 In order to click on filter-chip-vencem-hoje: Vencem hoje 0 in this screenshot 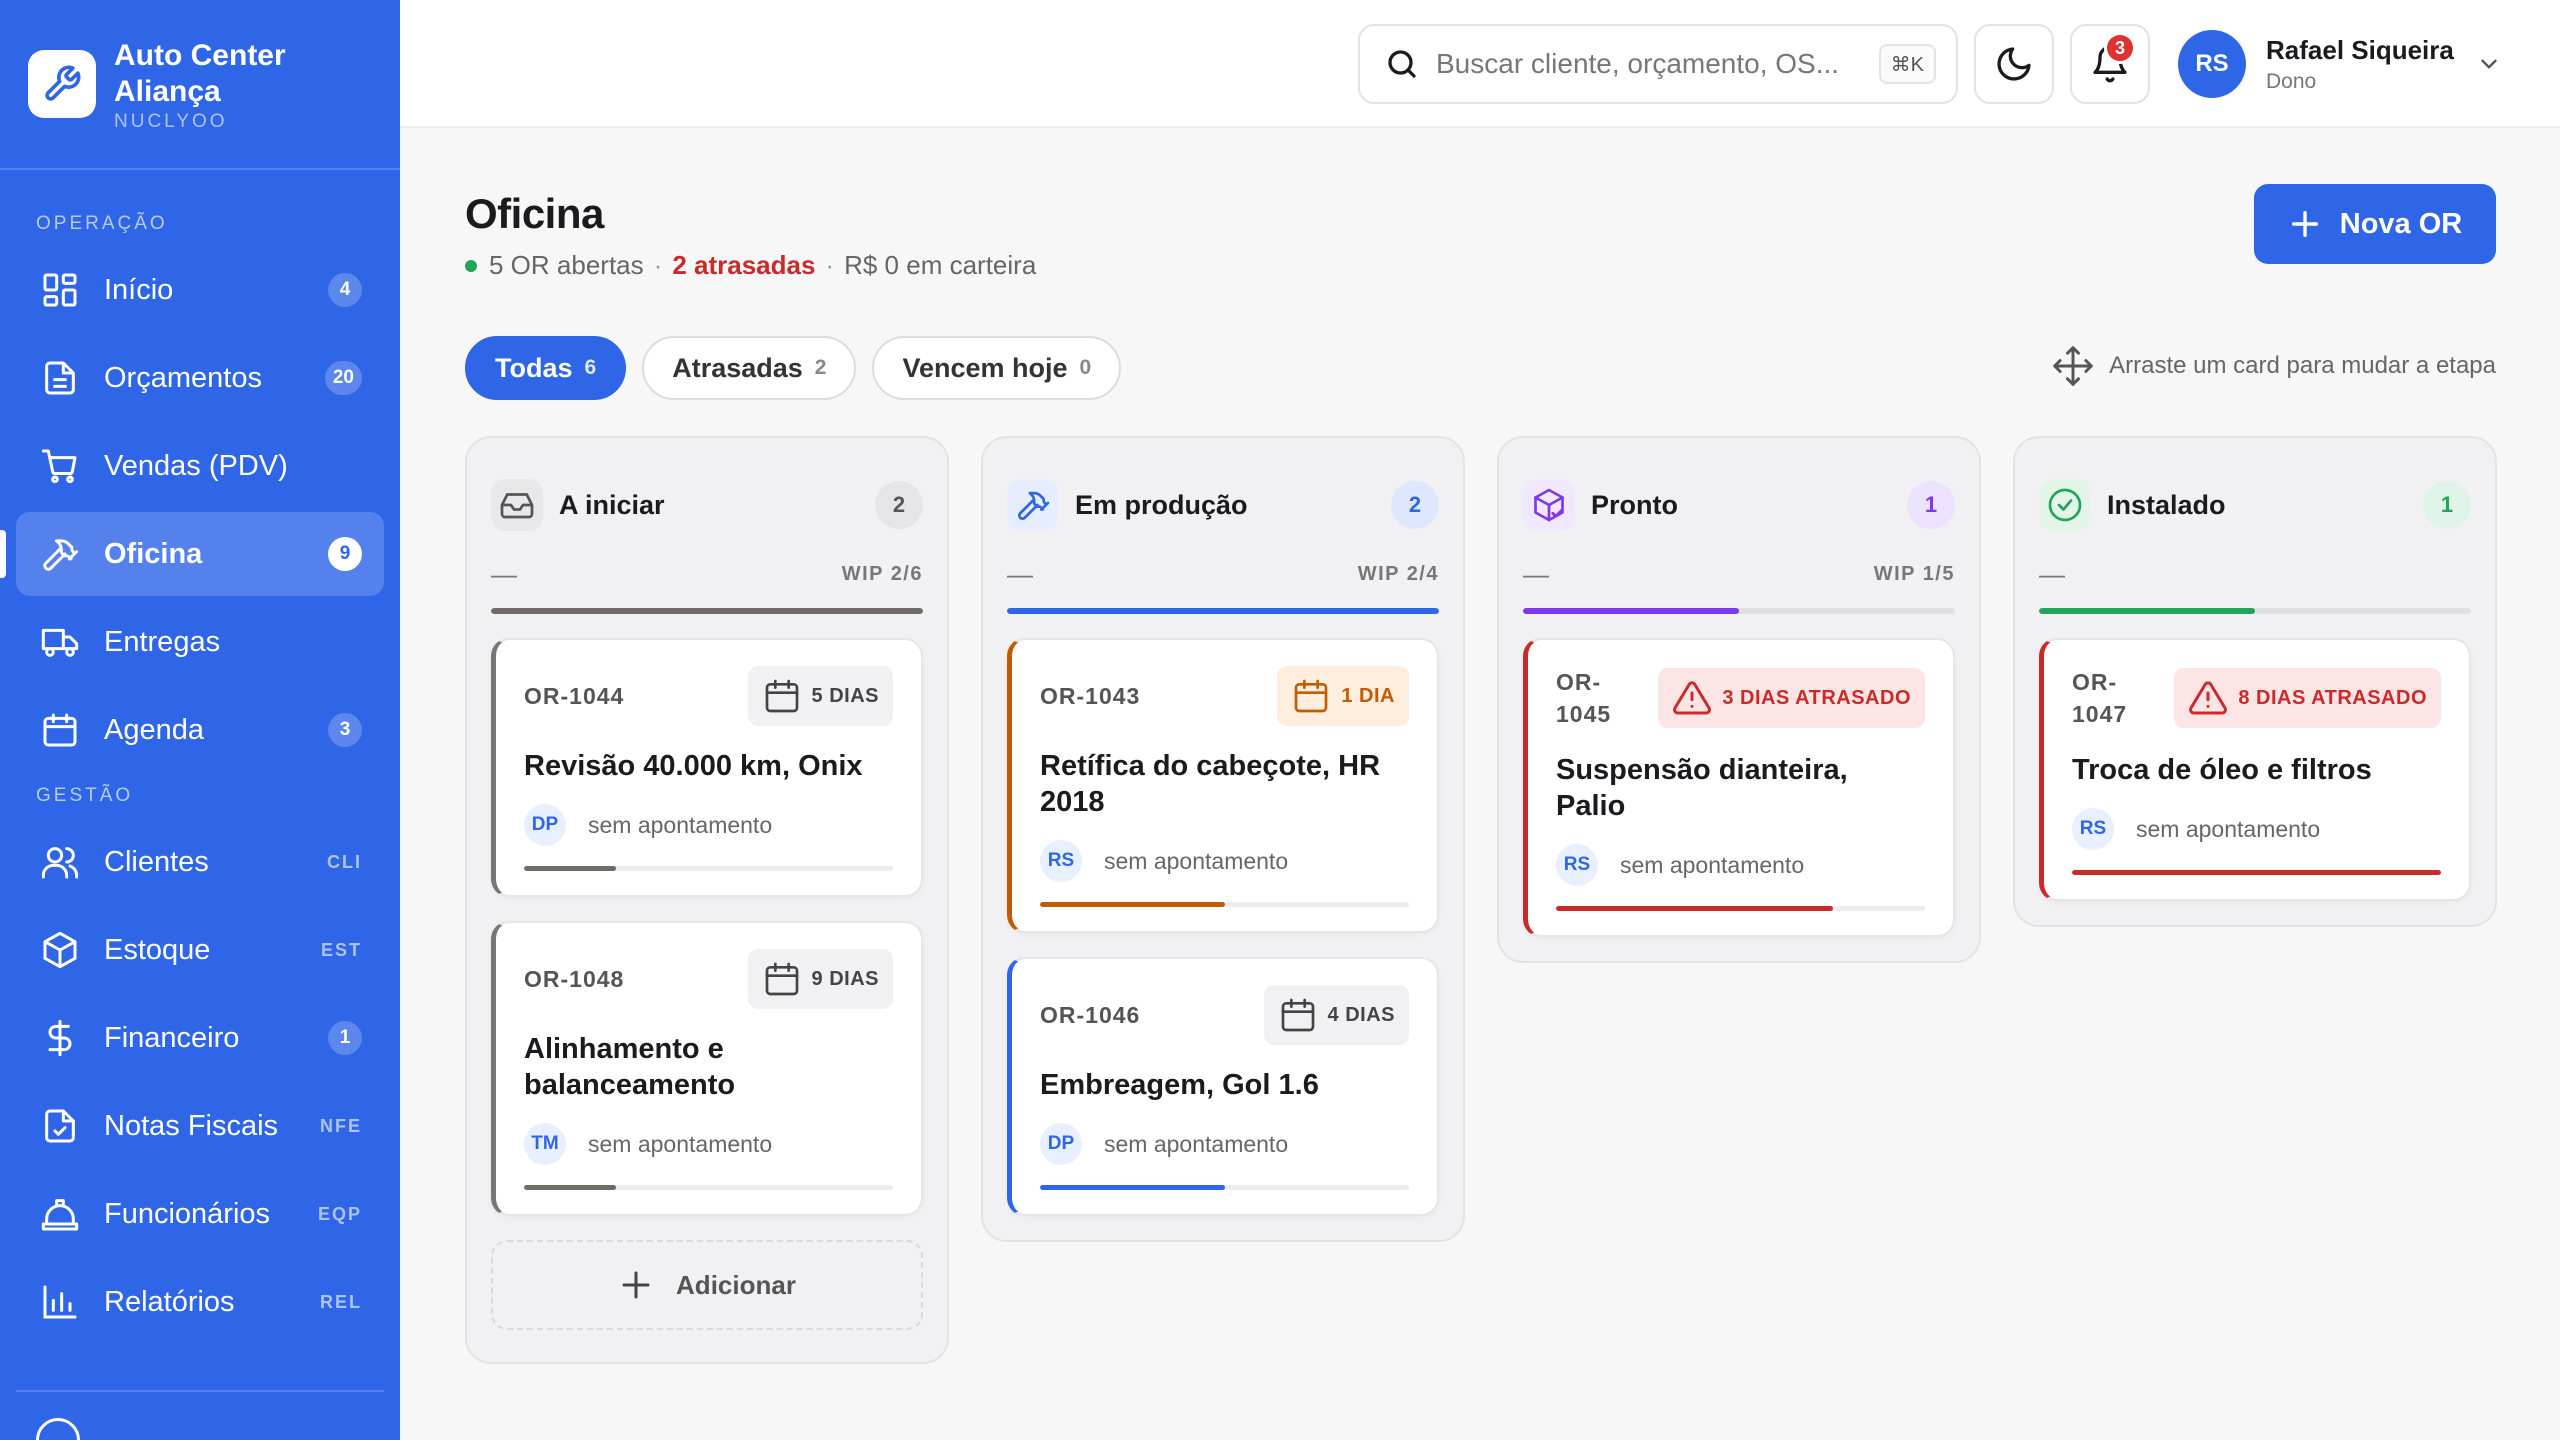, I will do `click(997, 368)`.